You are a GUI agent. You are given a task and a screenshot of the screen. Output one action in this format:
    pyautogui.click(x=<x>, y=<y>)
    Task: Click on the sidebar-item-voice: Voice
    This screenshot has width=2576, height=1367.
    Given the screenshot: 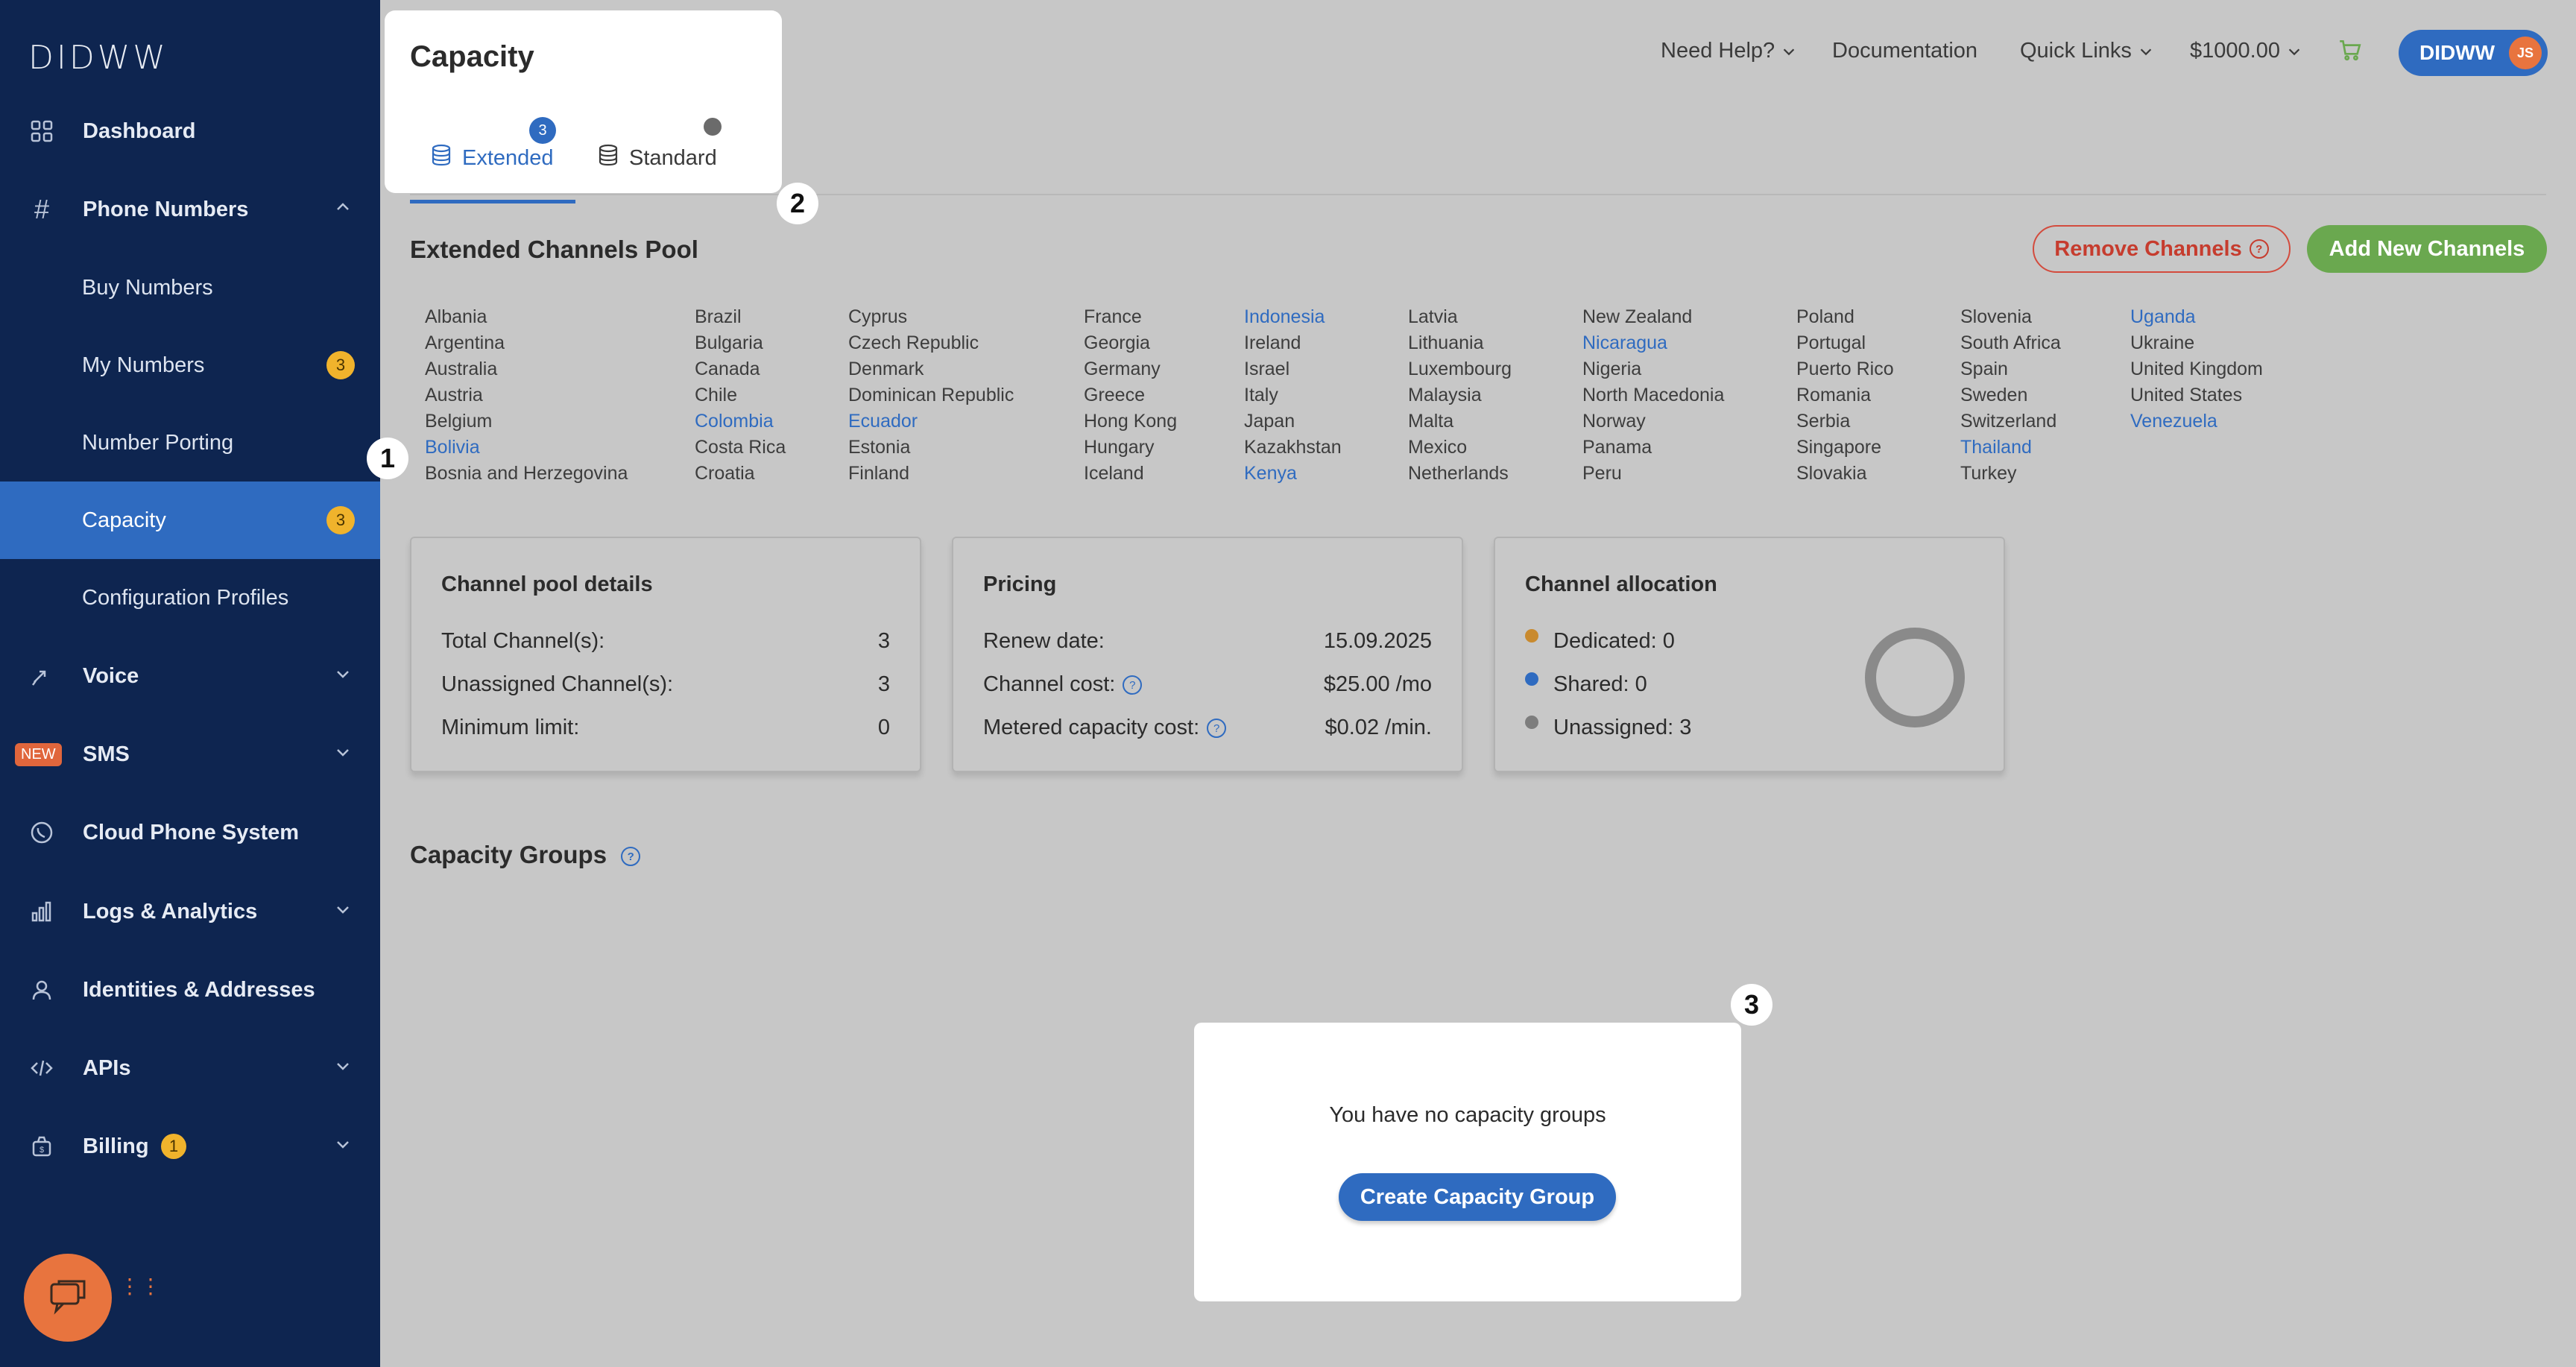 What is the action you would take?
    pyautogui.click(x=190, y=676)
    